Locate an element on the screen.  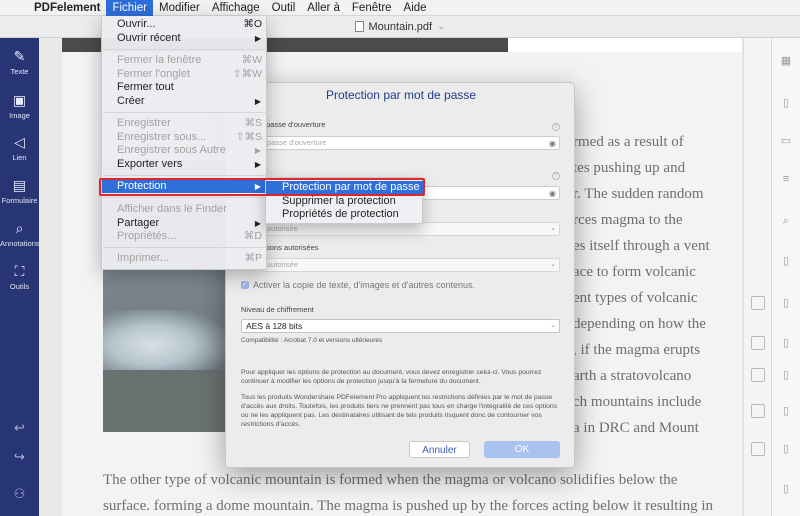
open-password-input: passe d'ouverture ◉ is located at coordinates (411, 143).